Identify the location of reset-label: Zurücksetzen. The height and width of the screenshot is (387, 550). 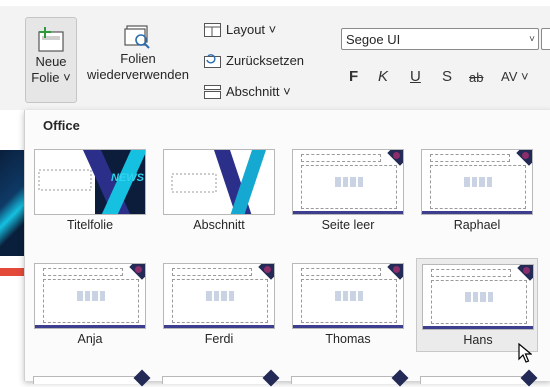
(265, 60).